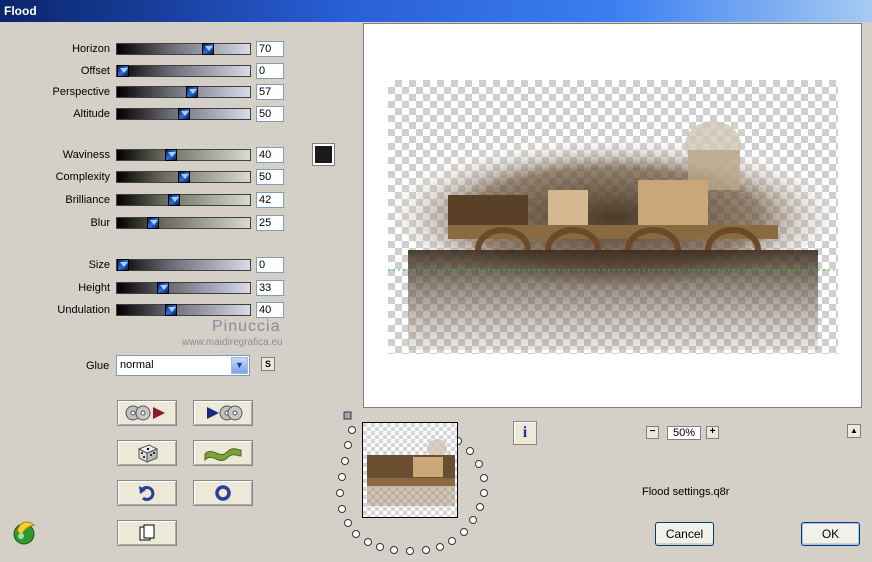  Describe the element at coordinates (95, 71) in the screenshot. I see `offset-label: Offset` at that location.